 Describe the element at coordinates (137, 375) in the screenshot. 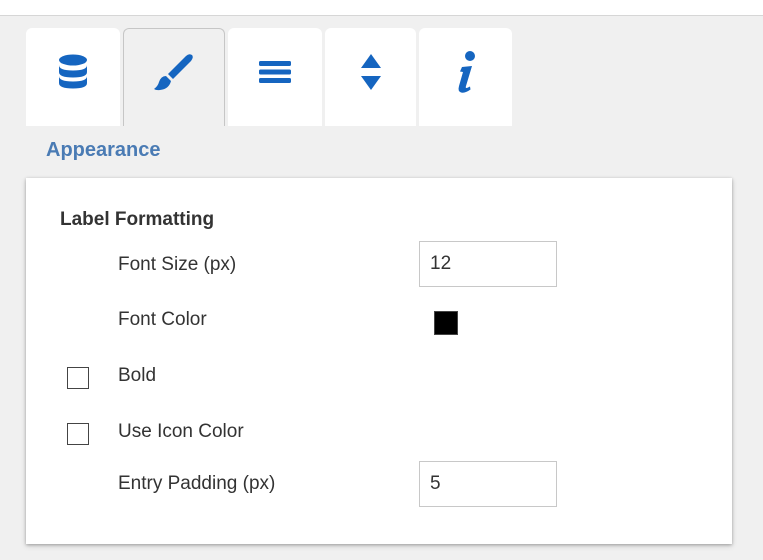

I see `bold-label: Bold` at that location.